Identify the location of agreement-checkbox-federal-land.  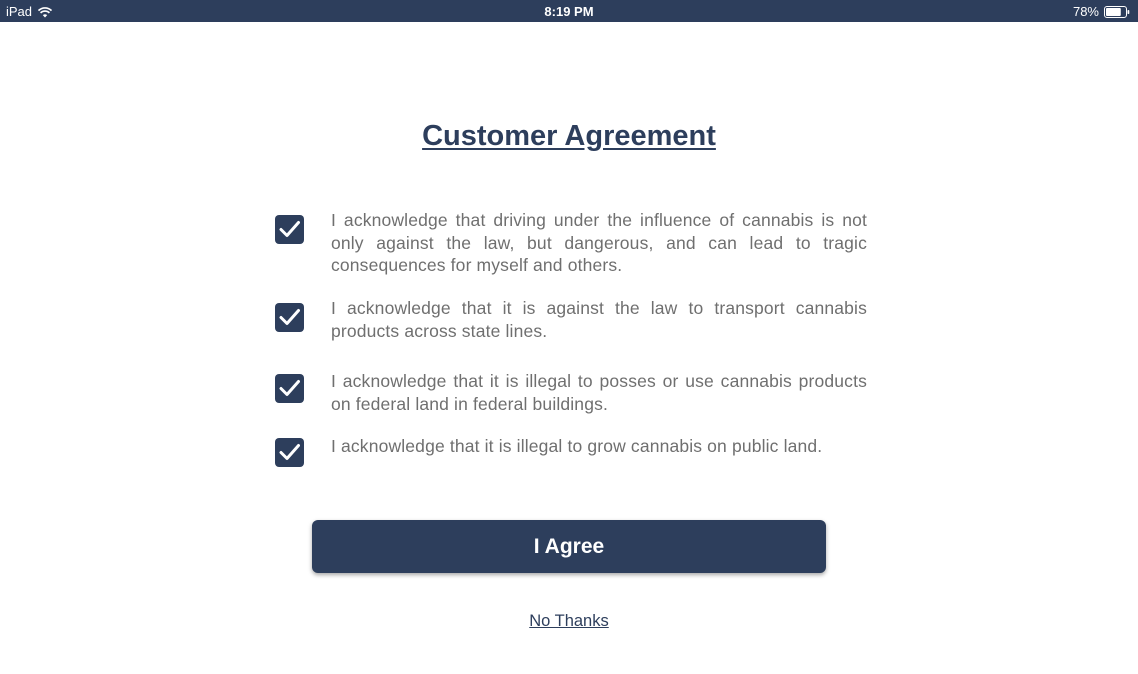
(289, 388).